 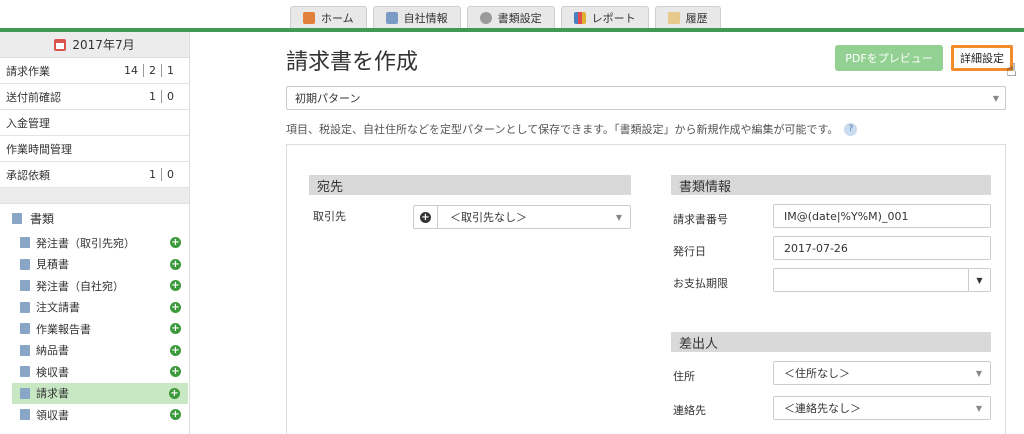 I want to click on contact-label: 連絡先, so click(x=689, y=410).